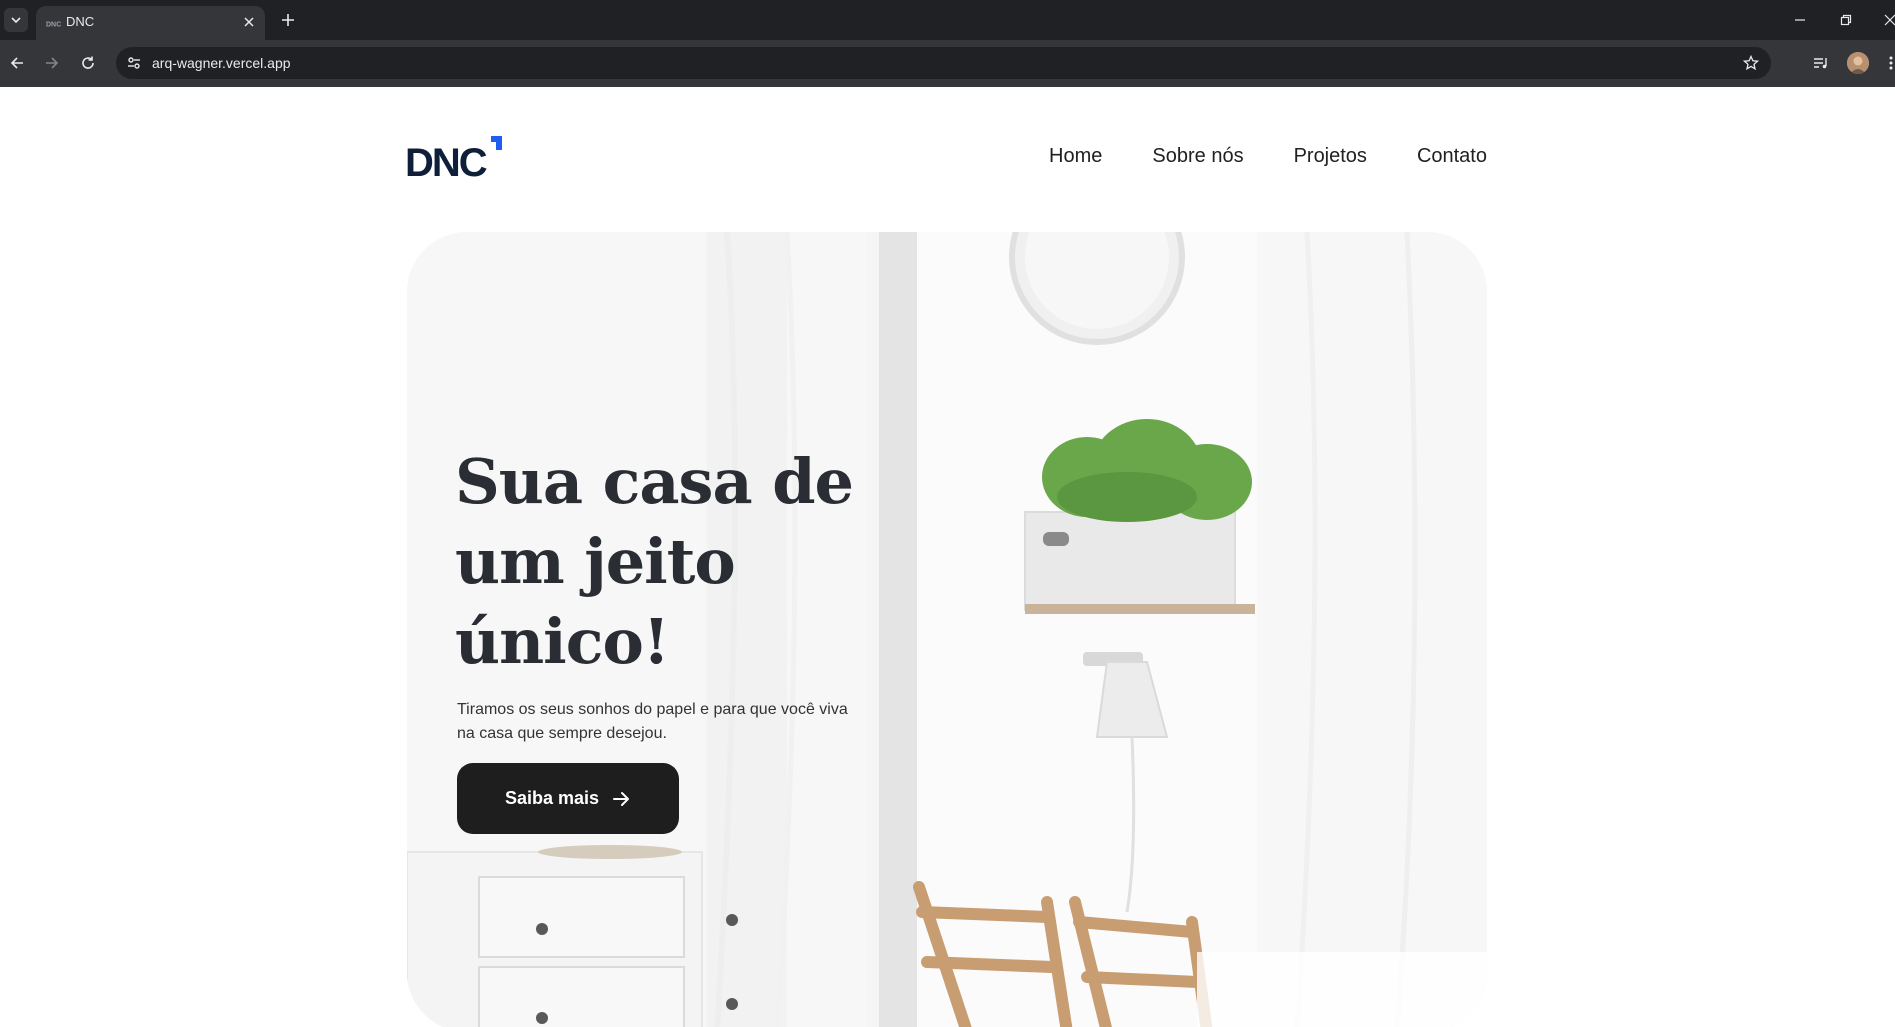 Image resolution: width=1895 pixels, height=1027 pixels. Describe the element at coordinates (1268, 156) in the screenshot. I see `main-nav: Home Sobre nós Projetos Contato` at that location.